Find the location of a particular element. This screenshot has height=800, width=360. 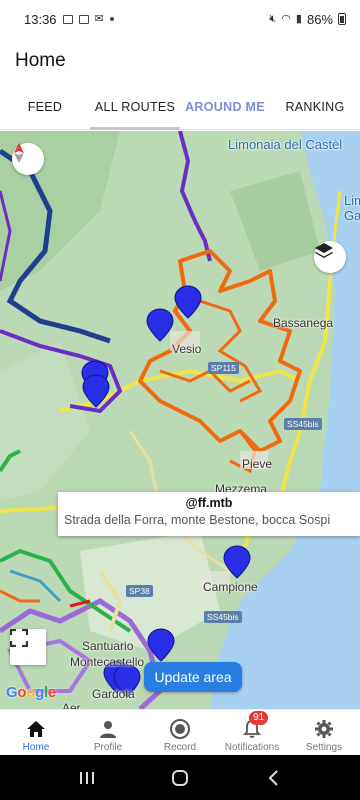

tab-around-me: AROUND ME is located at coordinates (225, 106).